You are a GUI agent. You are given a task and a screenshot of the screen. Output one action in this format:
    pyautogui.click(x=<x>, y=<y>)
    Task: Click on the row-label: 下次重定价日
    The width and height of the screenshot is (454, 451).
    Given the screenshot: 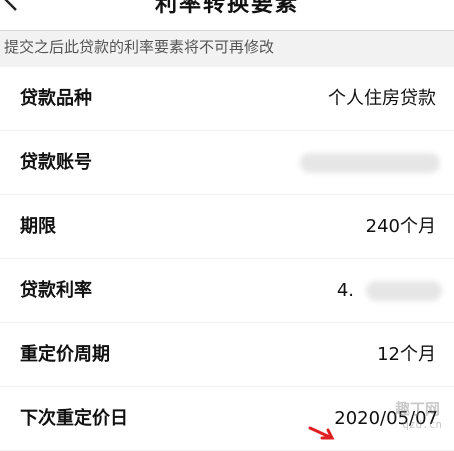 What is the action you would take?
    pyautogui.click(x=74, y=418)
    